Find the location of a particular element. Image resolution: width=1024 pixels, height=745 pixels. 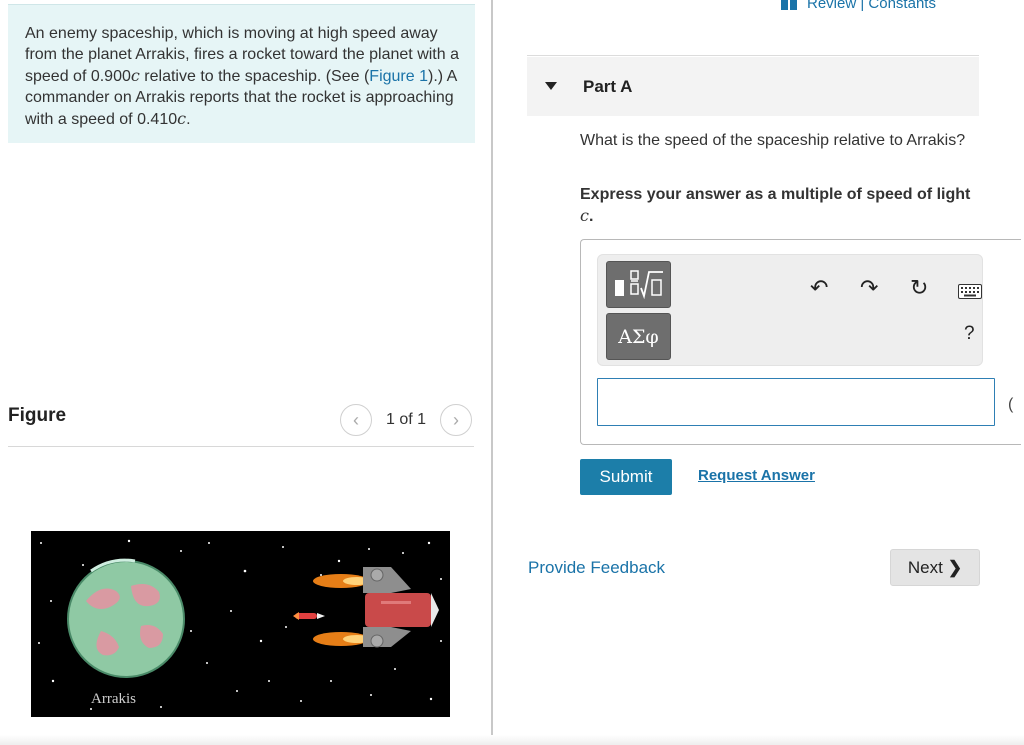

chevron-left-icon: ‹ is located at coordinates (356, 419).